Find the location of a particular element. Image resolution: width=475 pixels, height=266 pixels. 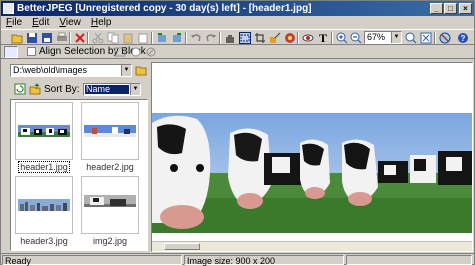

crop-icon is located at coordinates (260, 38).